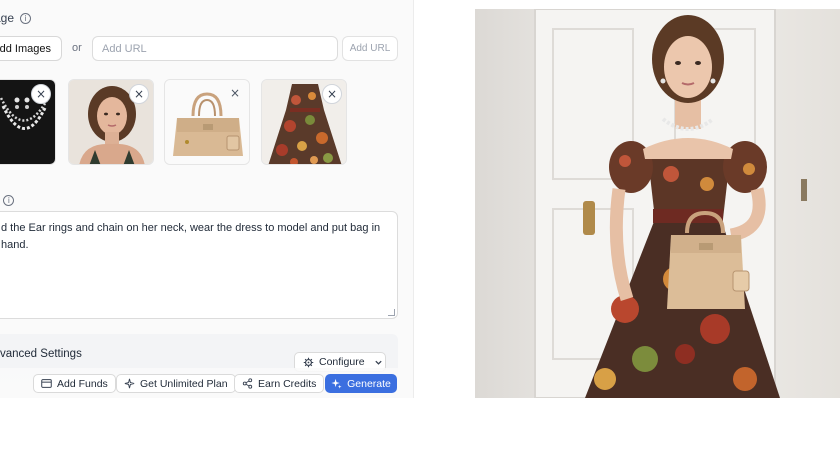 The image size is (840, 473). What do you see at coordinates (207, 122) in the screenshot?
I see `thumbnail-handbag: ×` at bounding box center [207, 122].